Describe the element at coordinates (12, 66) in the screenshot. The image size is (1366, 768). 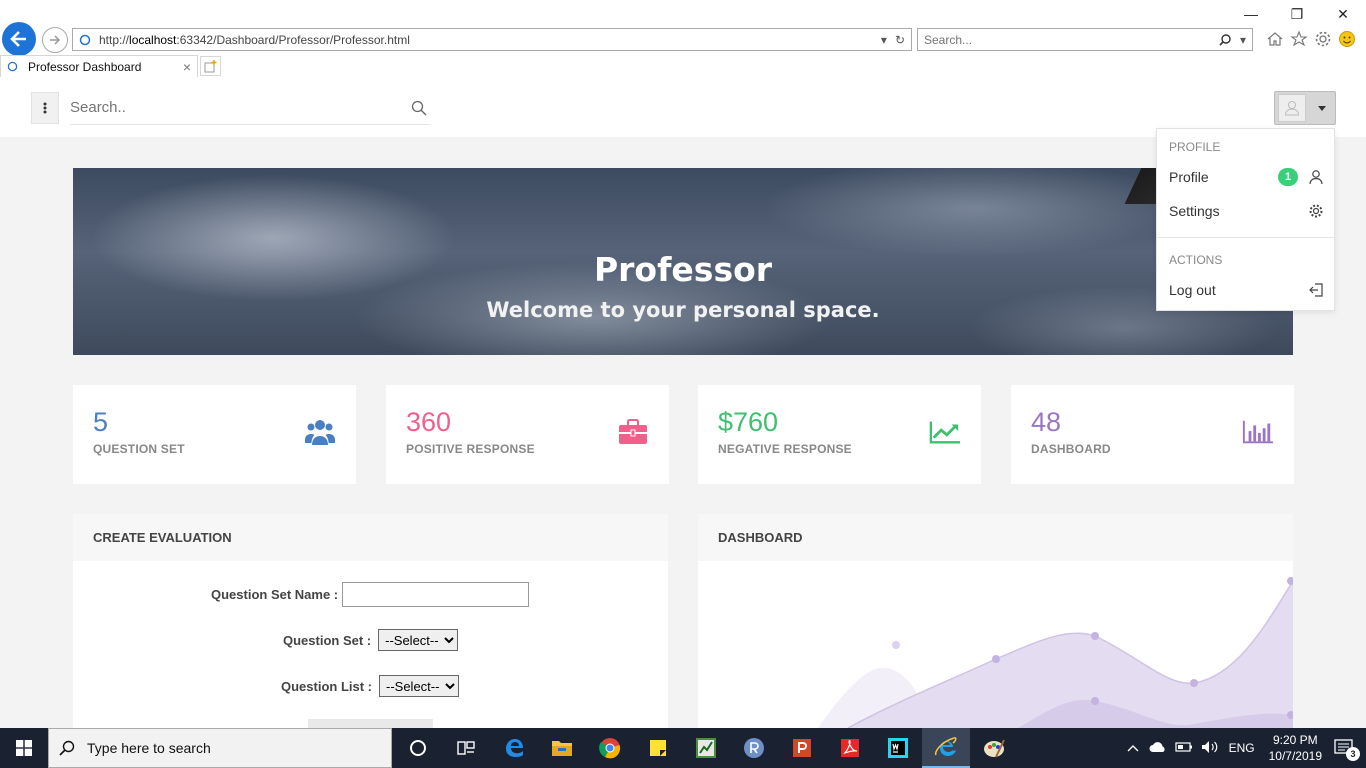
I see `tab-loading-icon` at that location.